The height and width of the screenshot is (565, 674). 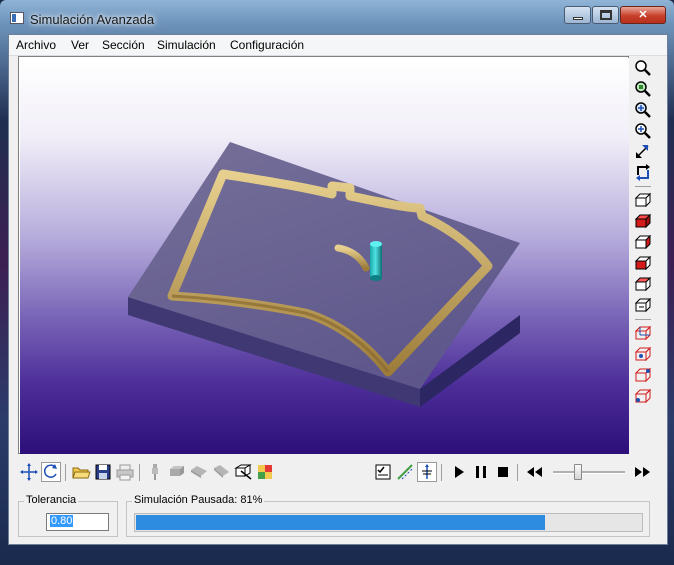 I want to click on fit-view-icon, so click(x=643, y=151).